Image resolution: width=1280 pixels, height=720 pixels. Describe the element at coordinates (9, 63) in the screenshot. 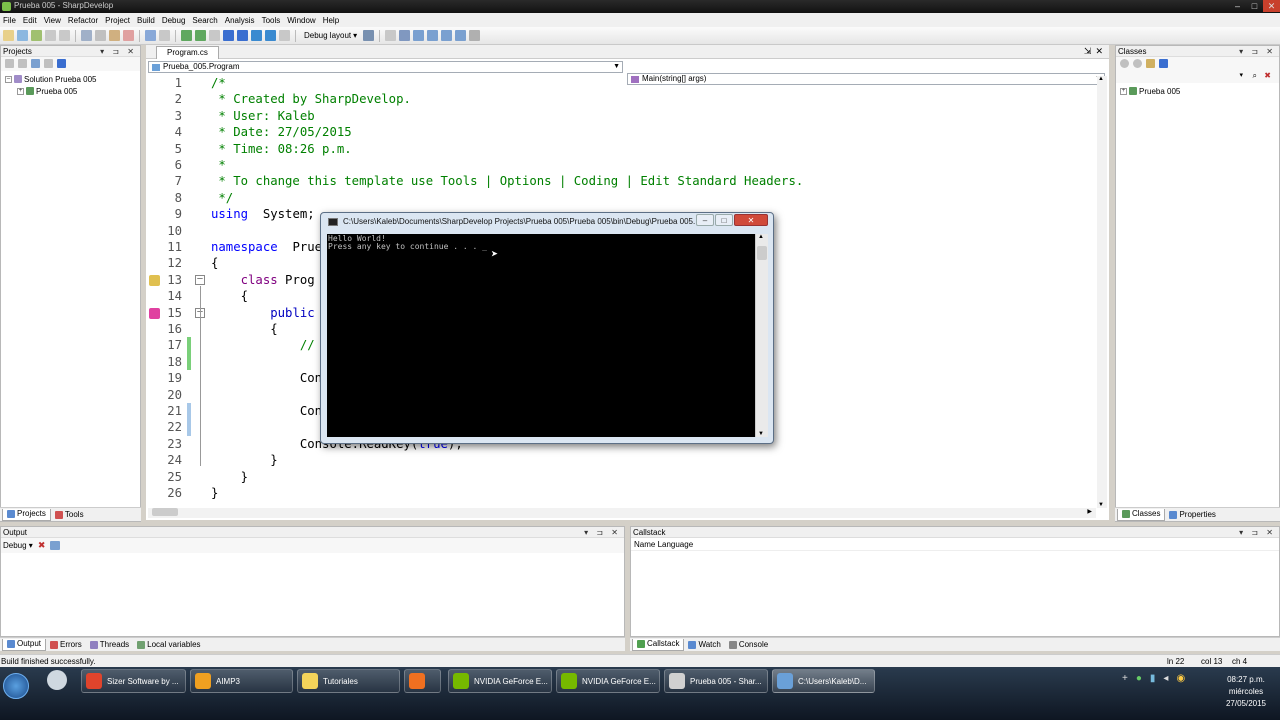

I see `collapse-icon` at that location.